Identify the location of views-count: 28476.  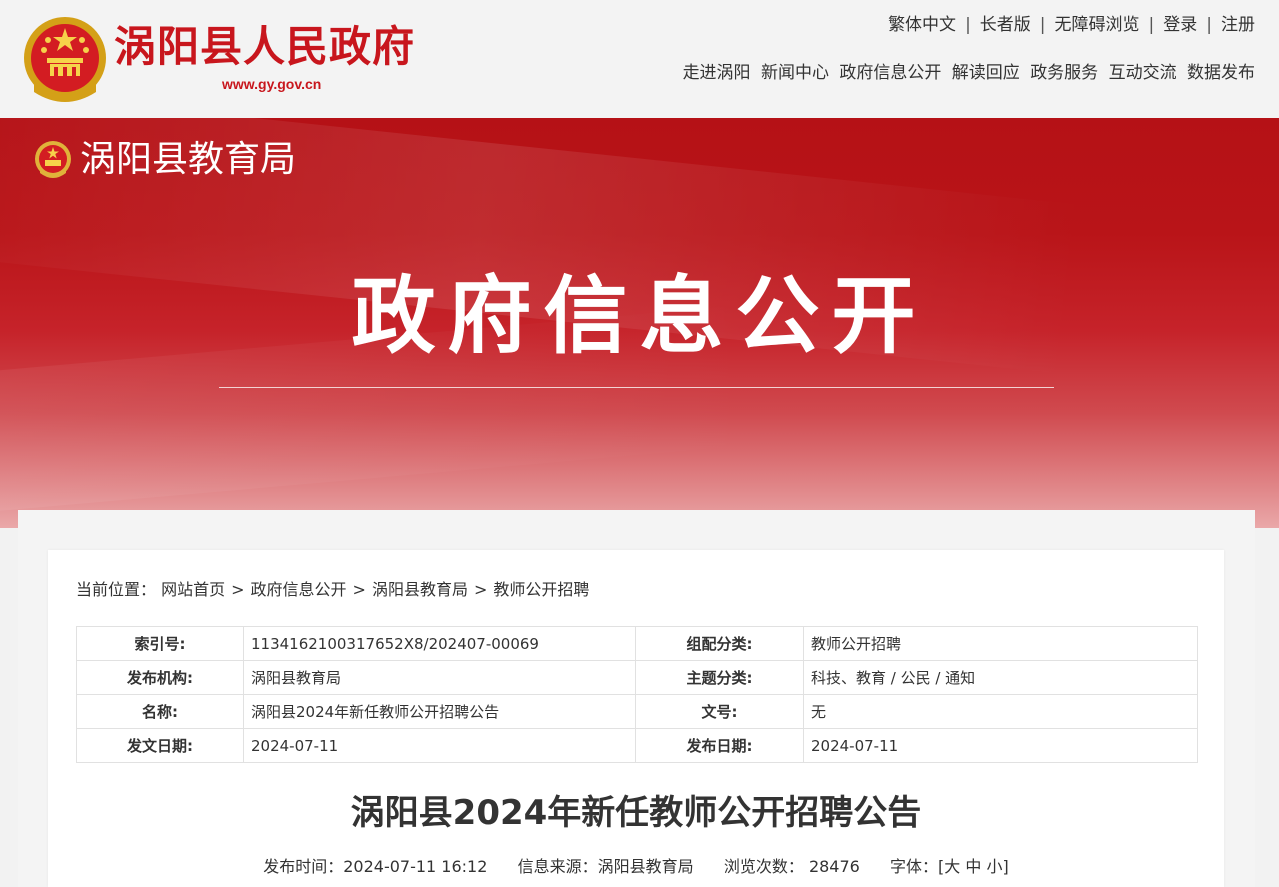
(834, 866).